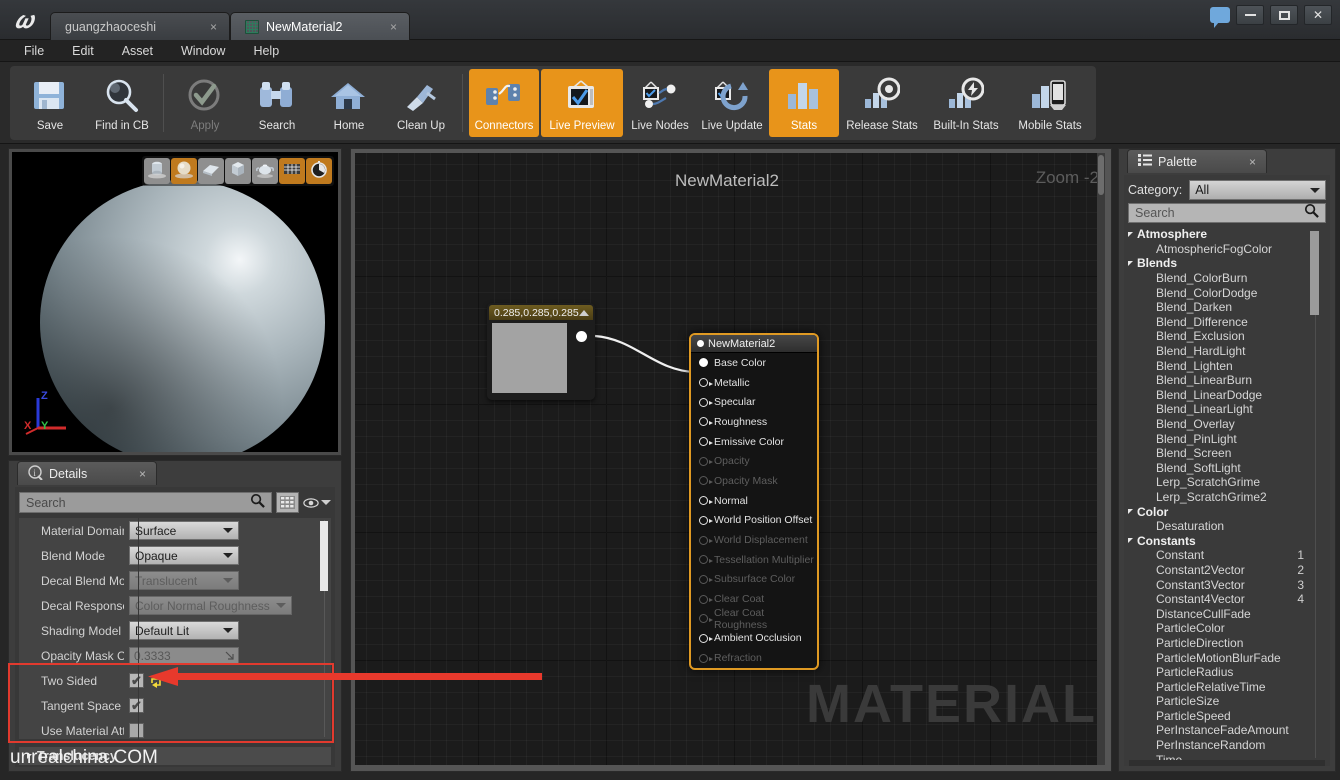  Describe the element at coordinates (1227, 763) in the screenshot. I see `palette-horizontal-scrollbar` at that location.